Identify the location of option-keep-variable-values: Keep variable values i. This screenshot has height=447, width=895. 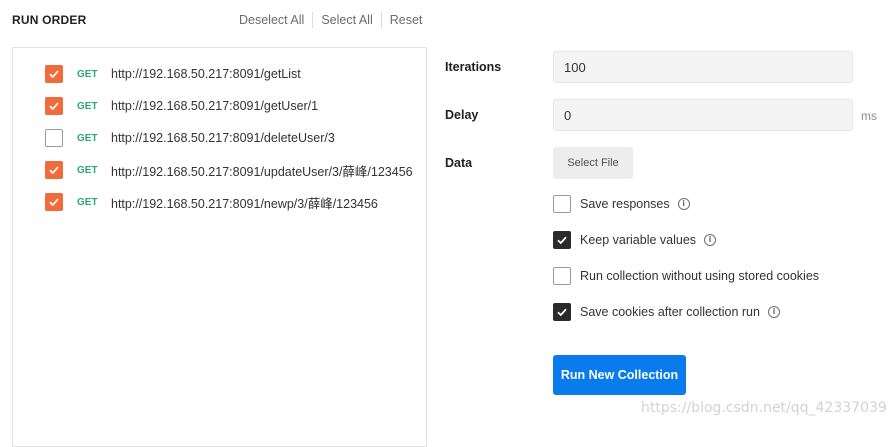
(635, 240).